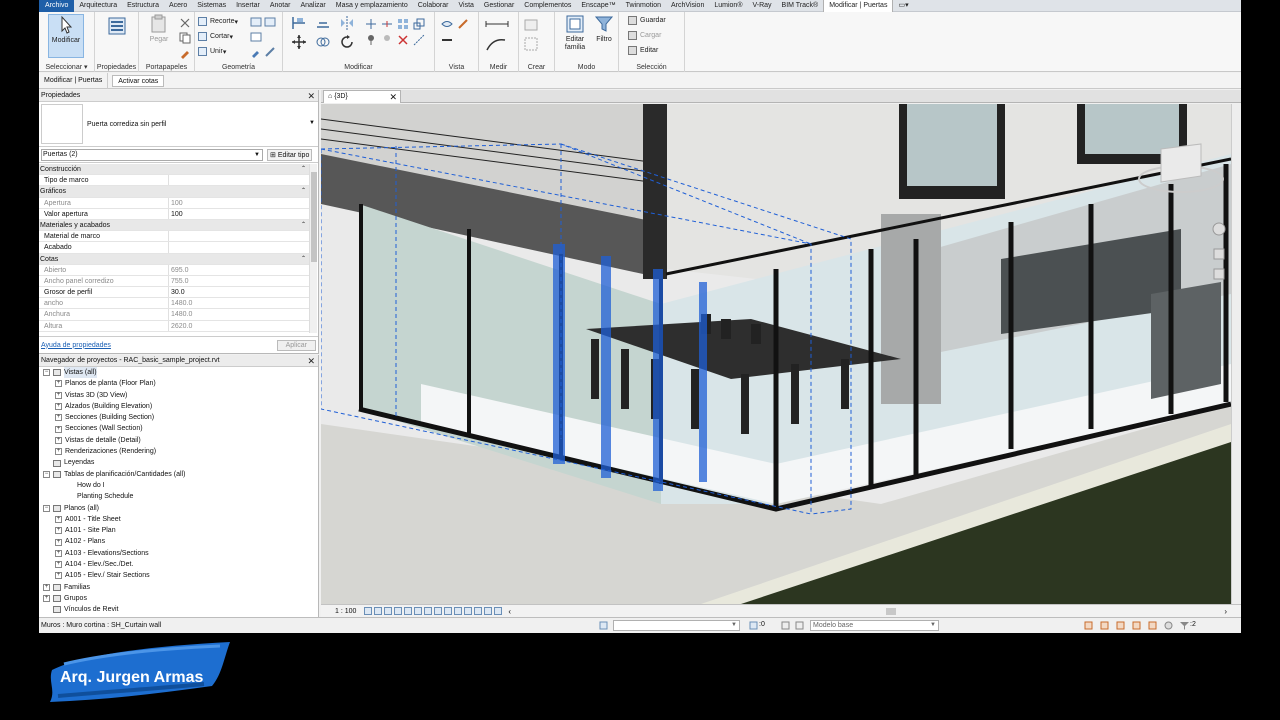 Image resolution: width=1280 pixels, height=720 pixels. I want to click on property-row: Apertura 100, so click(174, 203).